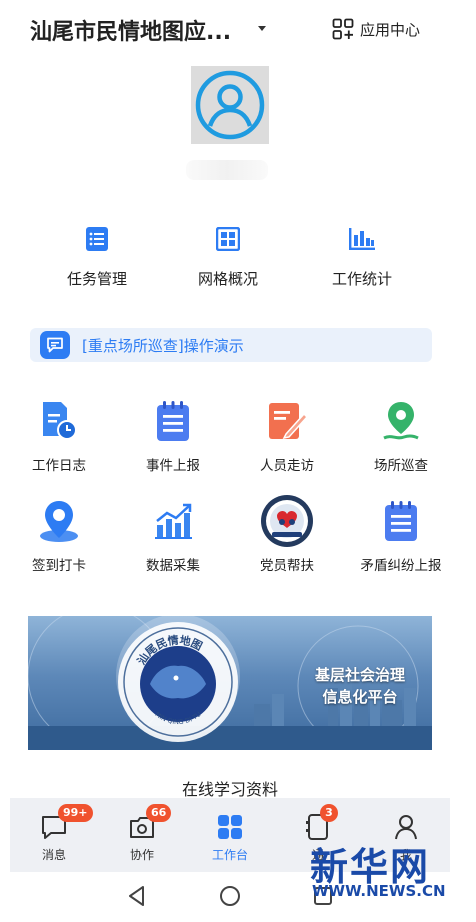 The image size is (476, 922). Describe the element at coordinates (361, 279) in the screenshot. I see `quick-item-label: 工作统计` at that location.